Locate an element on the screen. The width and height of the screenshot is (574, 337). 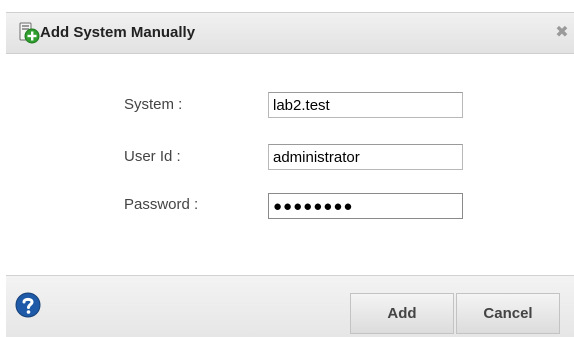
add-button: Add is located at coordinates (402, 313).